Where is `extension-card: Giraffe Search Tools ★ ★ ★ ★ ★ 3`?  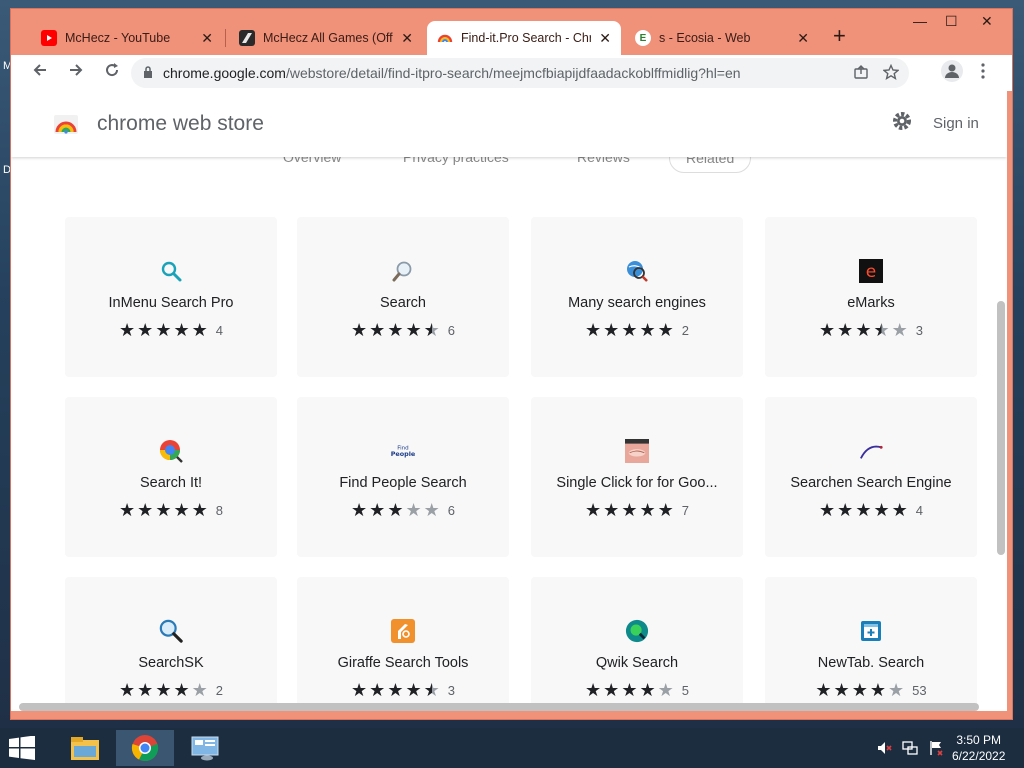
extension-card: Giraffe Search Tools ★ ★ ★ ★ ★ 3 is located at coordinates (403, 644).